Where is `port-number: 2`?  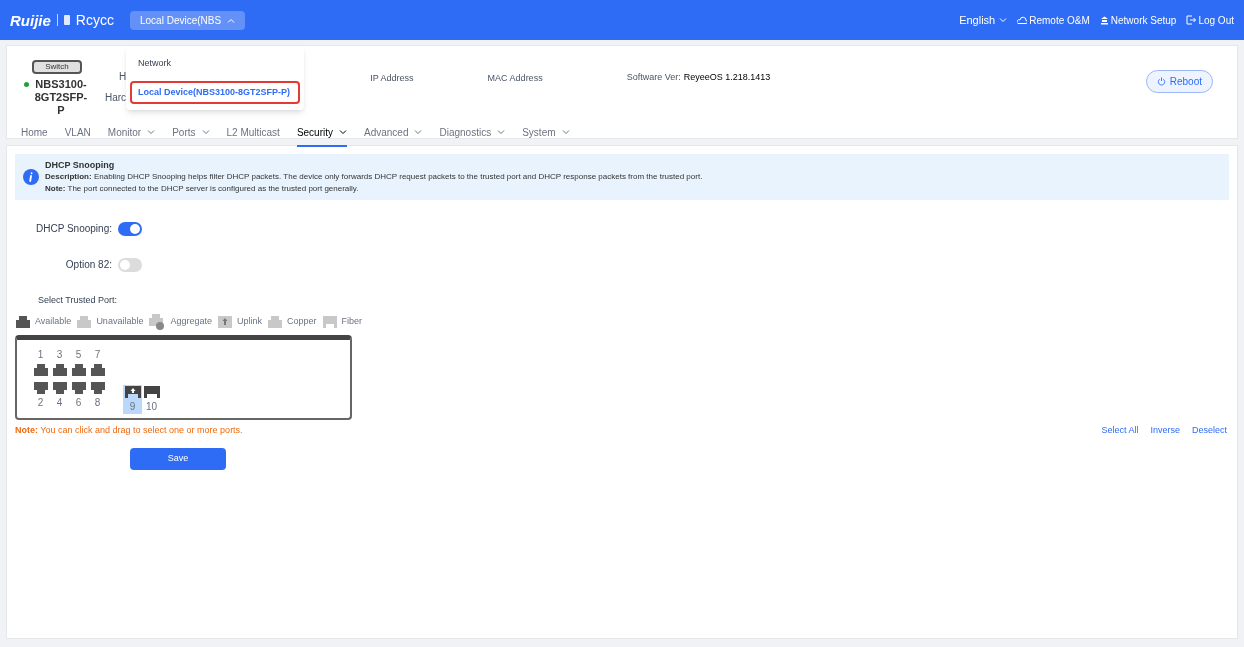
port-number: 2 is located at coordinates (40, 402).